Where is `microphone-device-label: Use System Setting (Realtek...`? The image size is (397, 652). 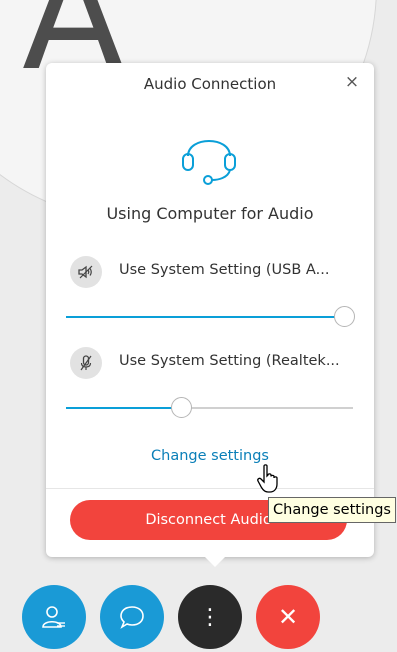 microphone-device-label: Use System Setting (Realtek... is located at coordinates (229, 361).